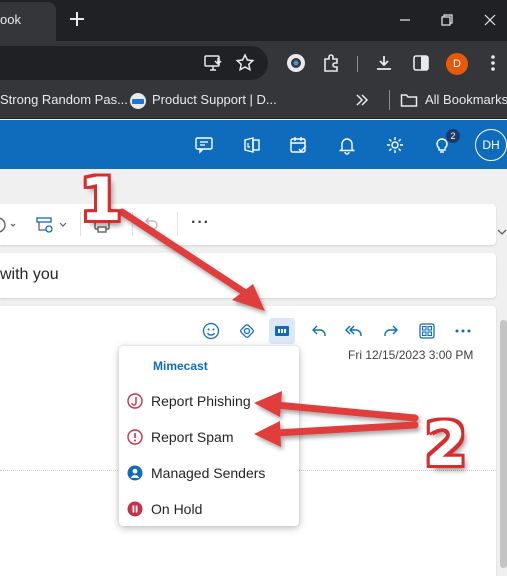 The height and width of the screenshot is (576, 507). I want to click on annotation-step-2: 2, so click(446, 445).